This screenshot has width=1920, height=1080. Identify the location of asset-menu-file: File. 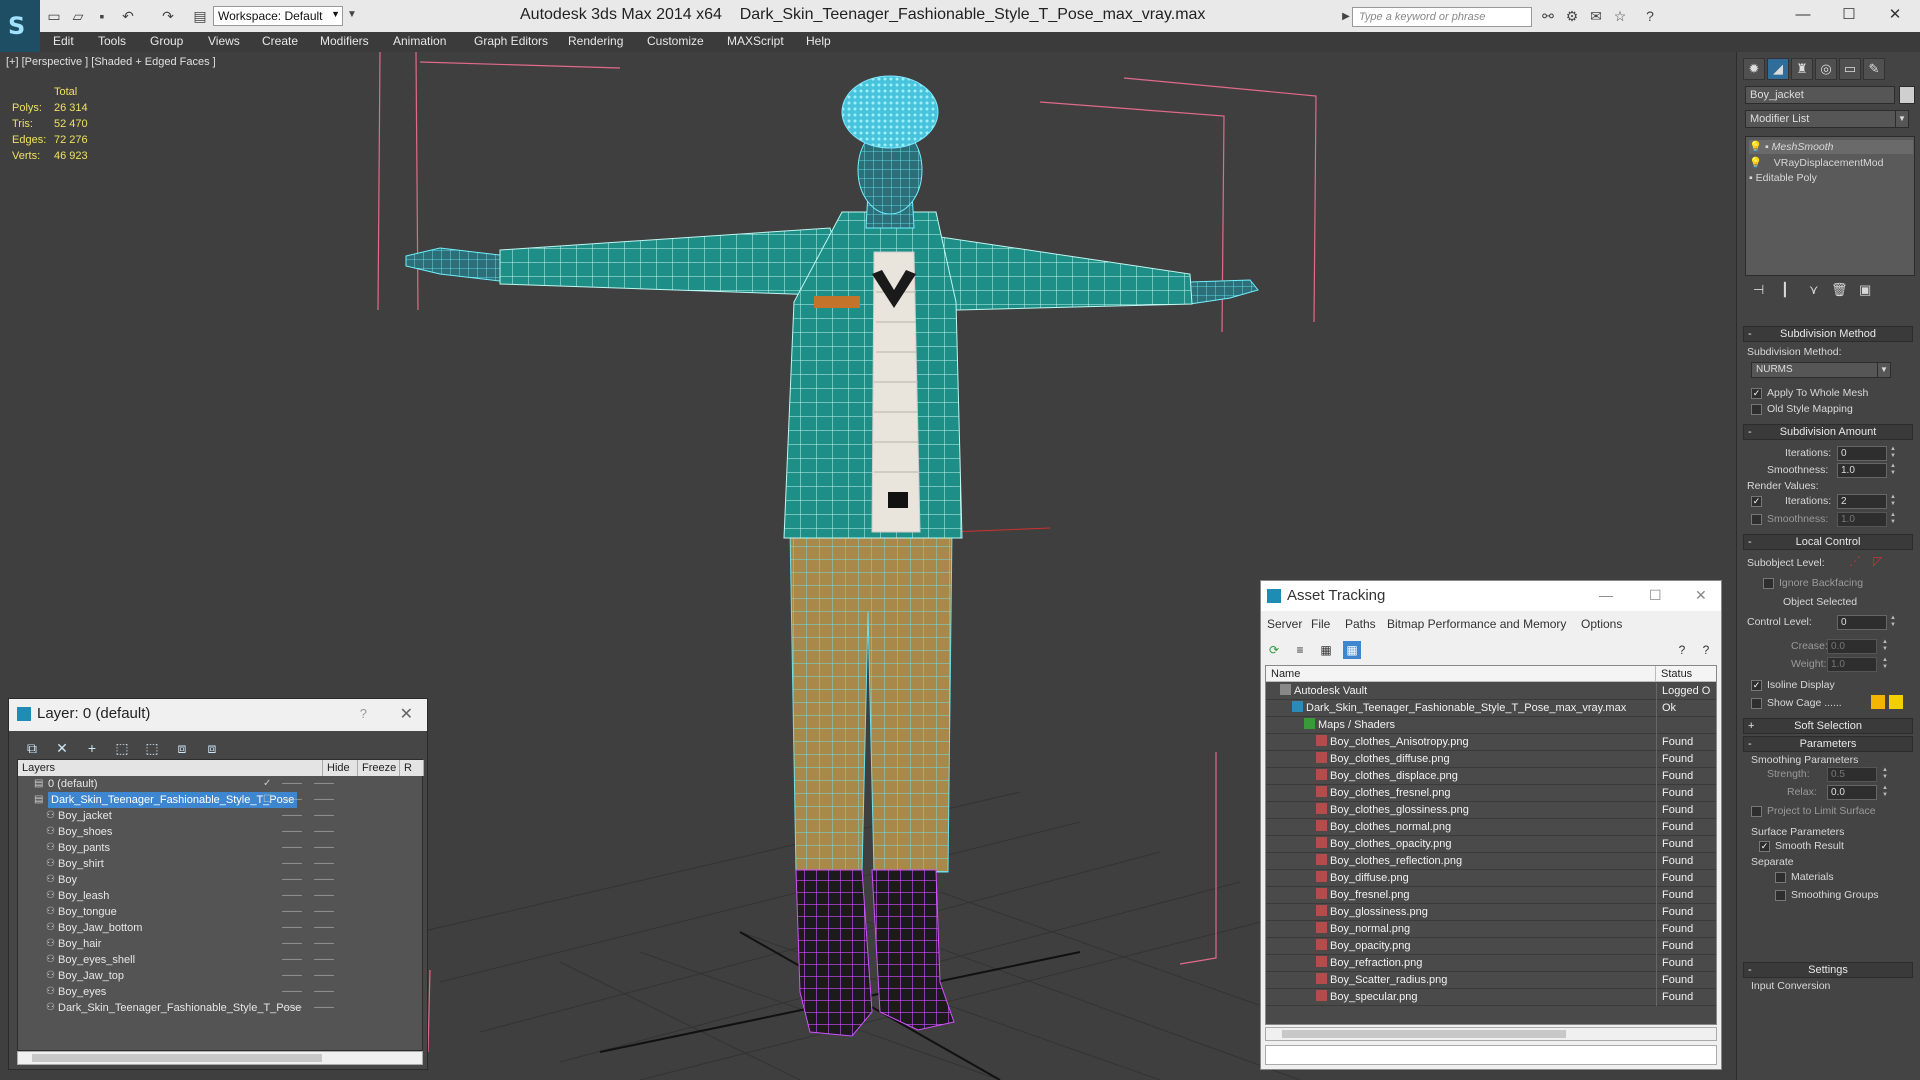
(1320, 624).